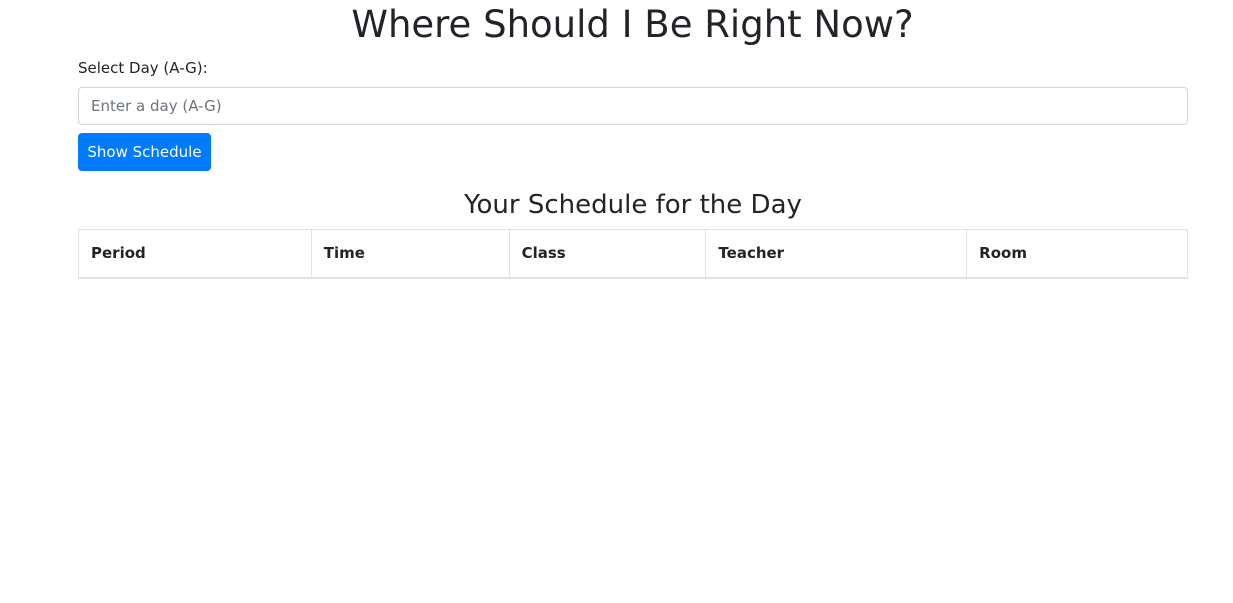  I want to click on column-header-period: Period, so click(195, 254).